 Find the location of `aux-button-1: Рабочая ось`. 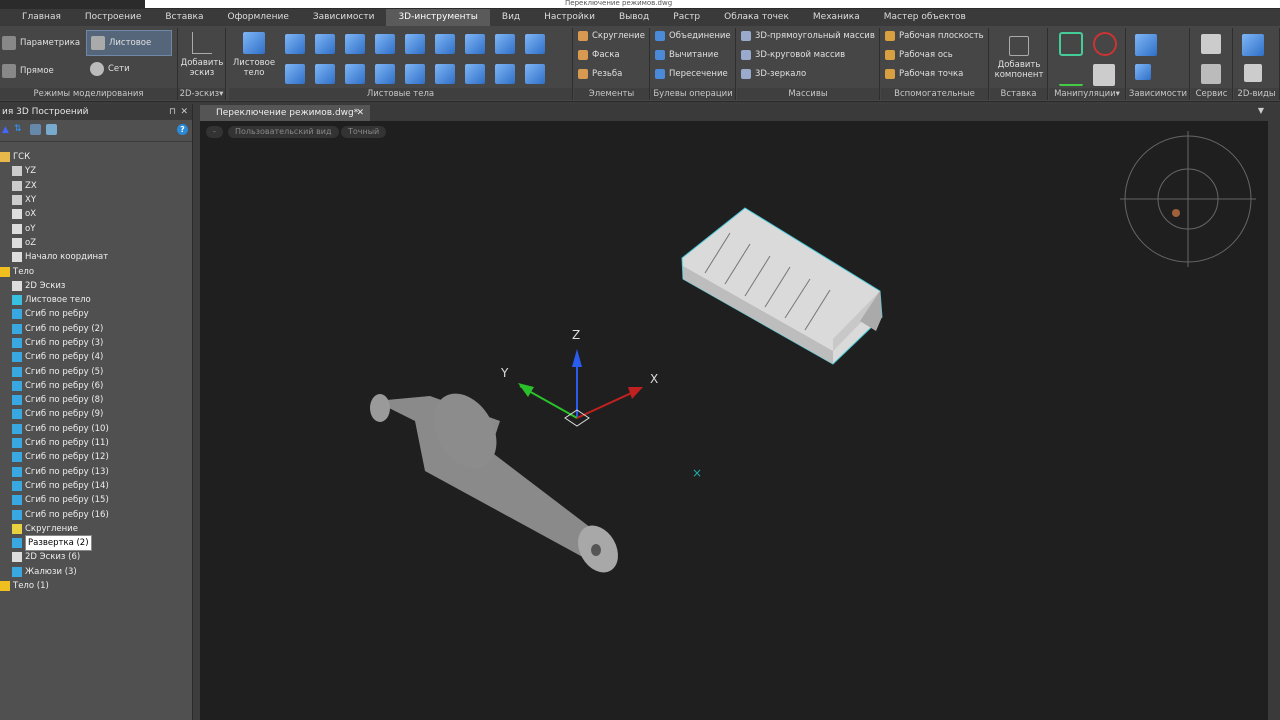

aux-button-1: Рабочая ось is located at coordinates (919, 55).